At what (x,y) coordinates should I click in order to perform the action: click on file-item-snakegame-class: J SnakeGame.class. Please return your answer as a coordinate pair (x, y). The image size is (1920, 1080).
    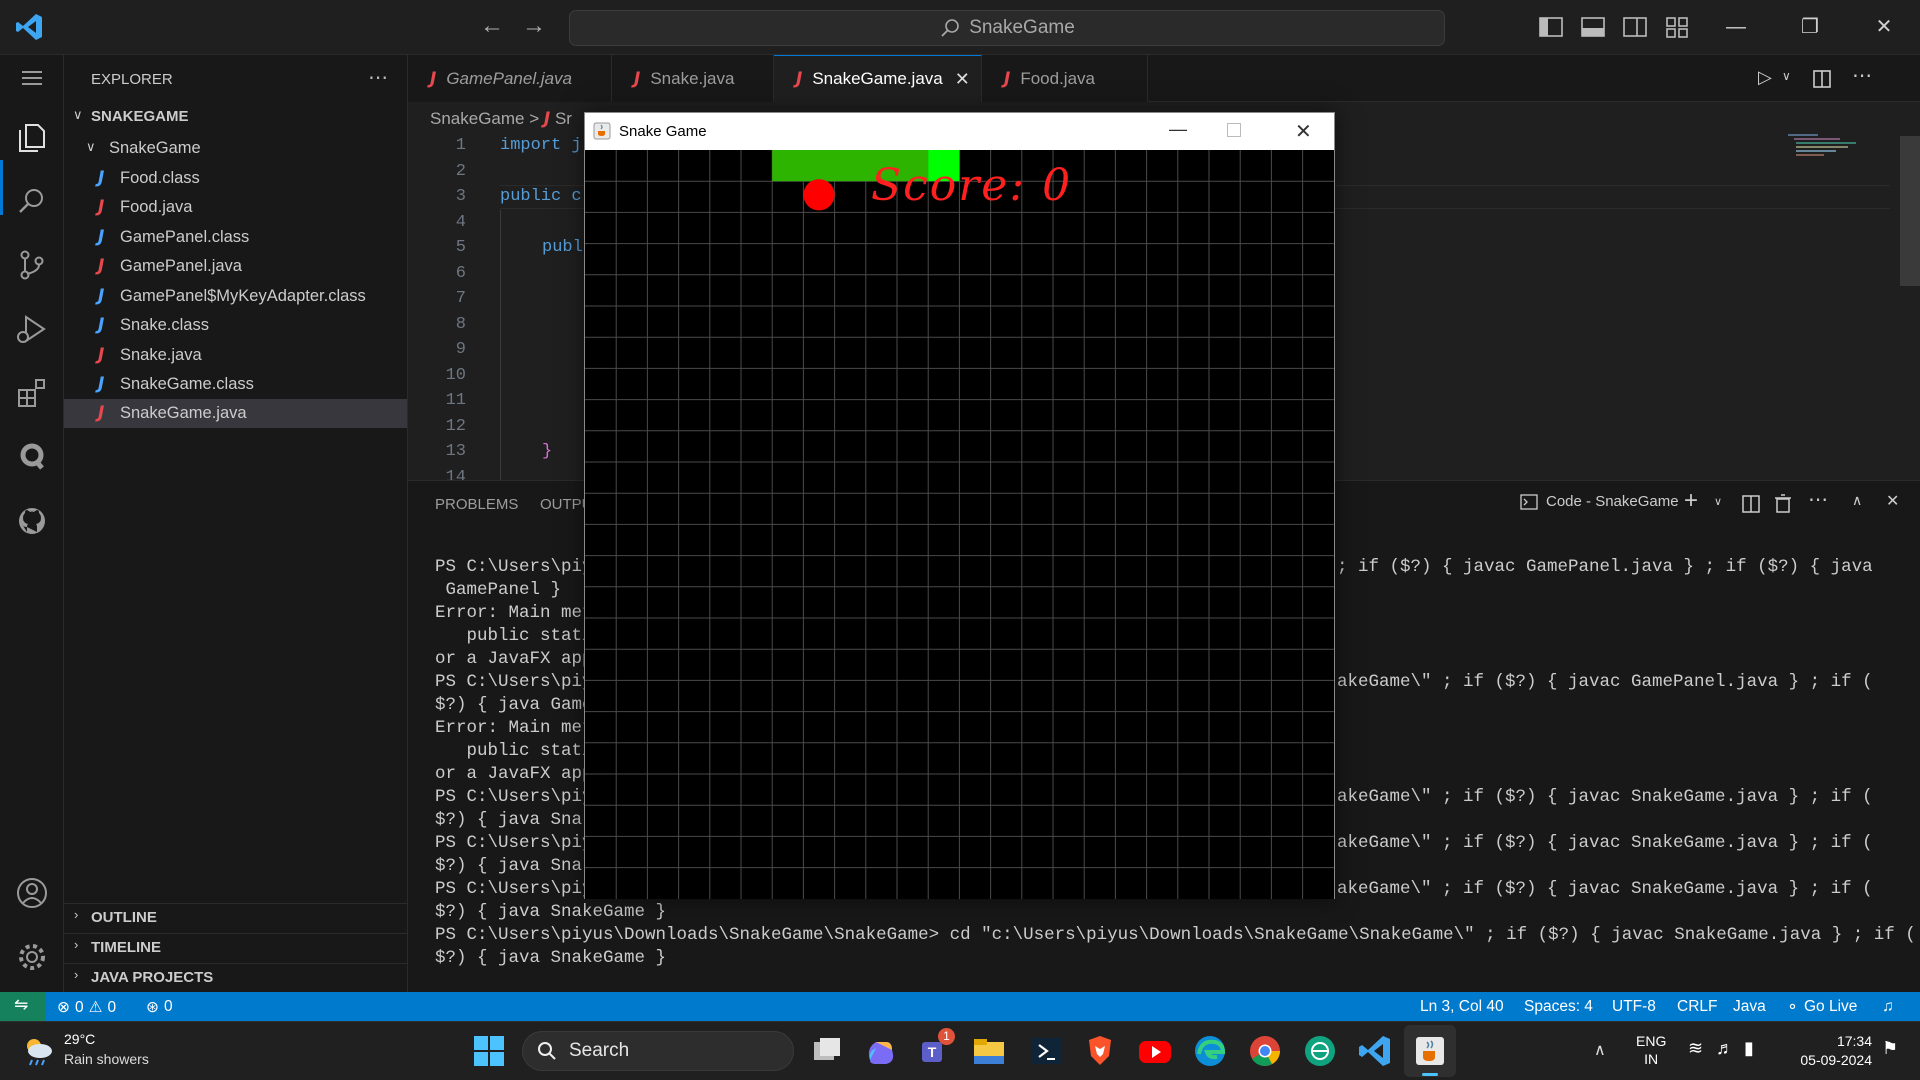
    Looking at the image, I should click on (235, 384).